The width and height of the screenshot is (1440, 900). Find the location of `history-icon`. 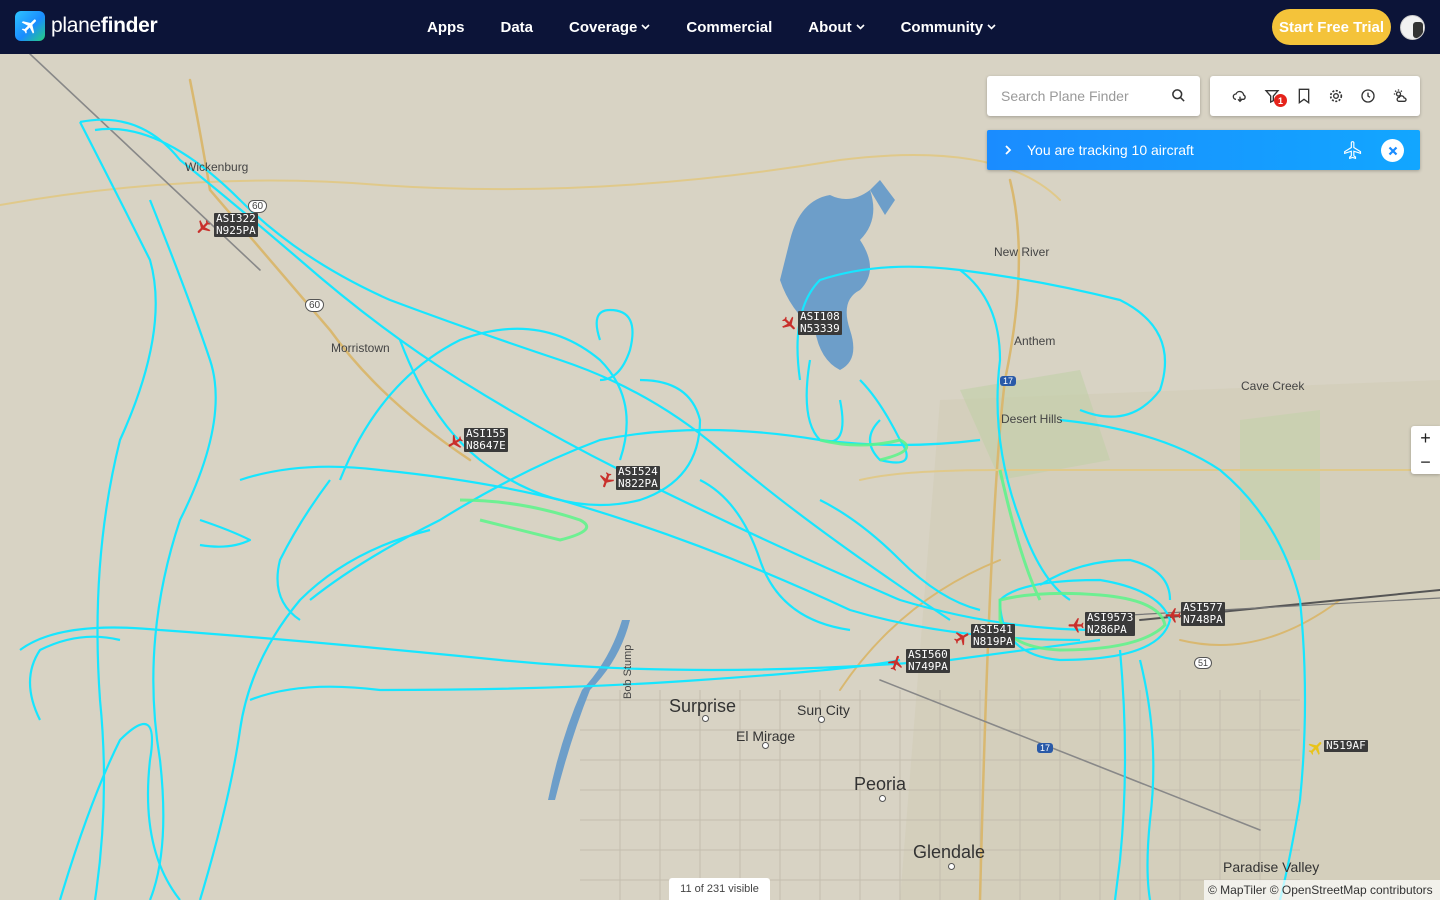

history-icon is located at coordinates (1368, 96).